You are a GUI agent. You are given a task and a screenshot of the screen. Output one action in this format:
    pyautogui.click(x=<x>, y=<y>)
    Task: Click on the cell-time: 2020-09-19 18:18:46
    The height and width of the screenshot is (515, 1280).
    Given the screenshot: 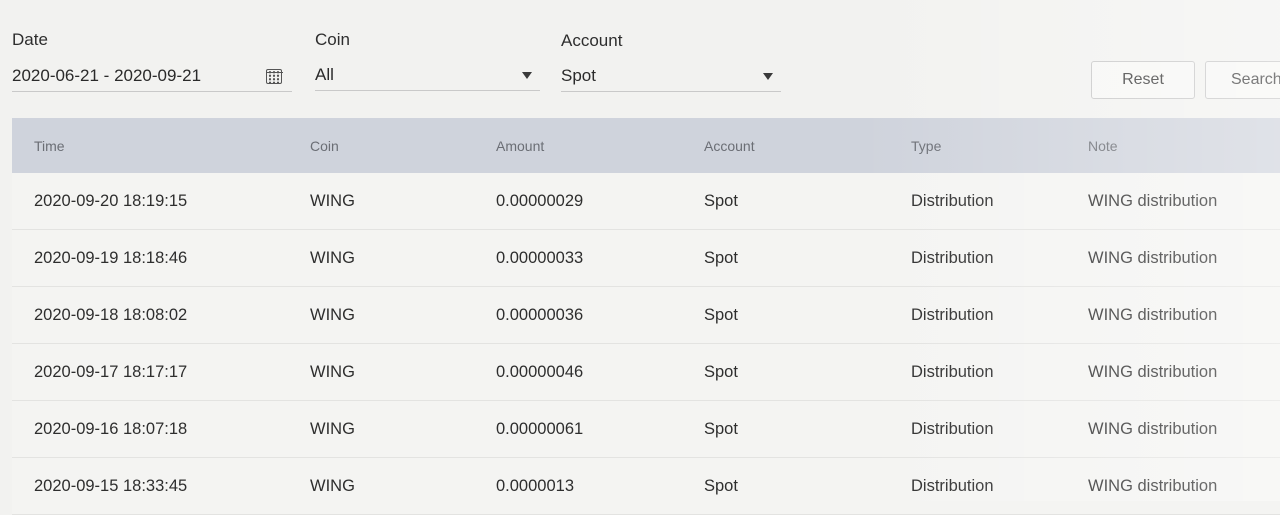 What is the action you would take?
    pyautogui.click(x=111, y=258)
    